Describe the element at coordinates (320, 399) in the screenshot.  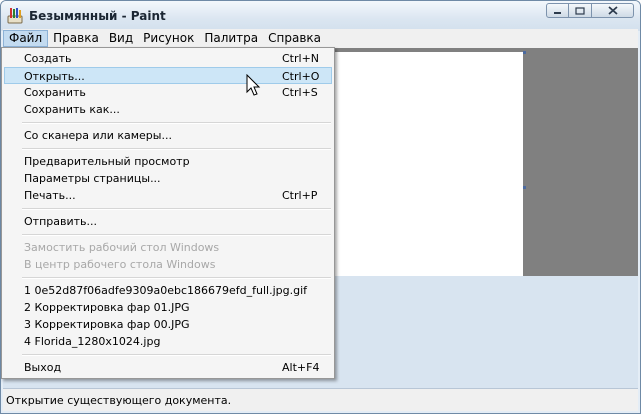
I see `status-bar: Открытие существующего документа.` at that location.